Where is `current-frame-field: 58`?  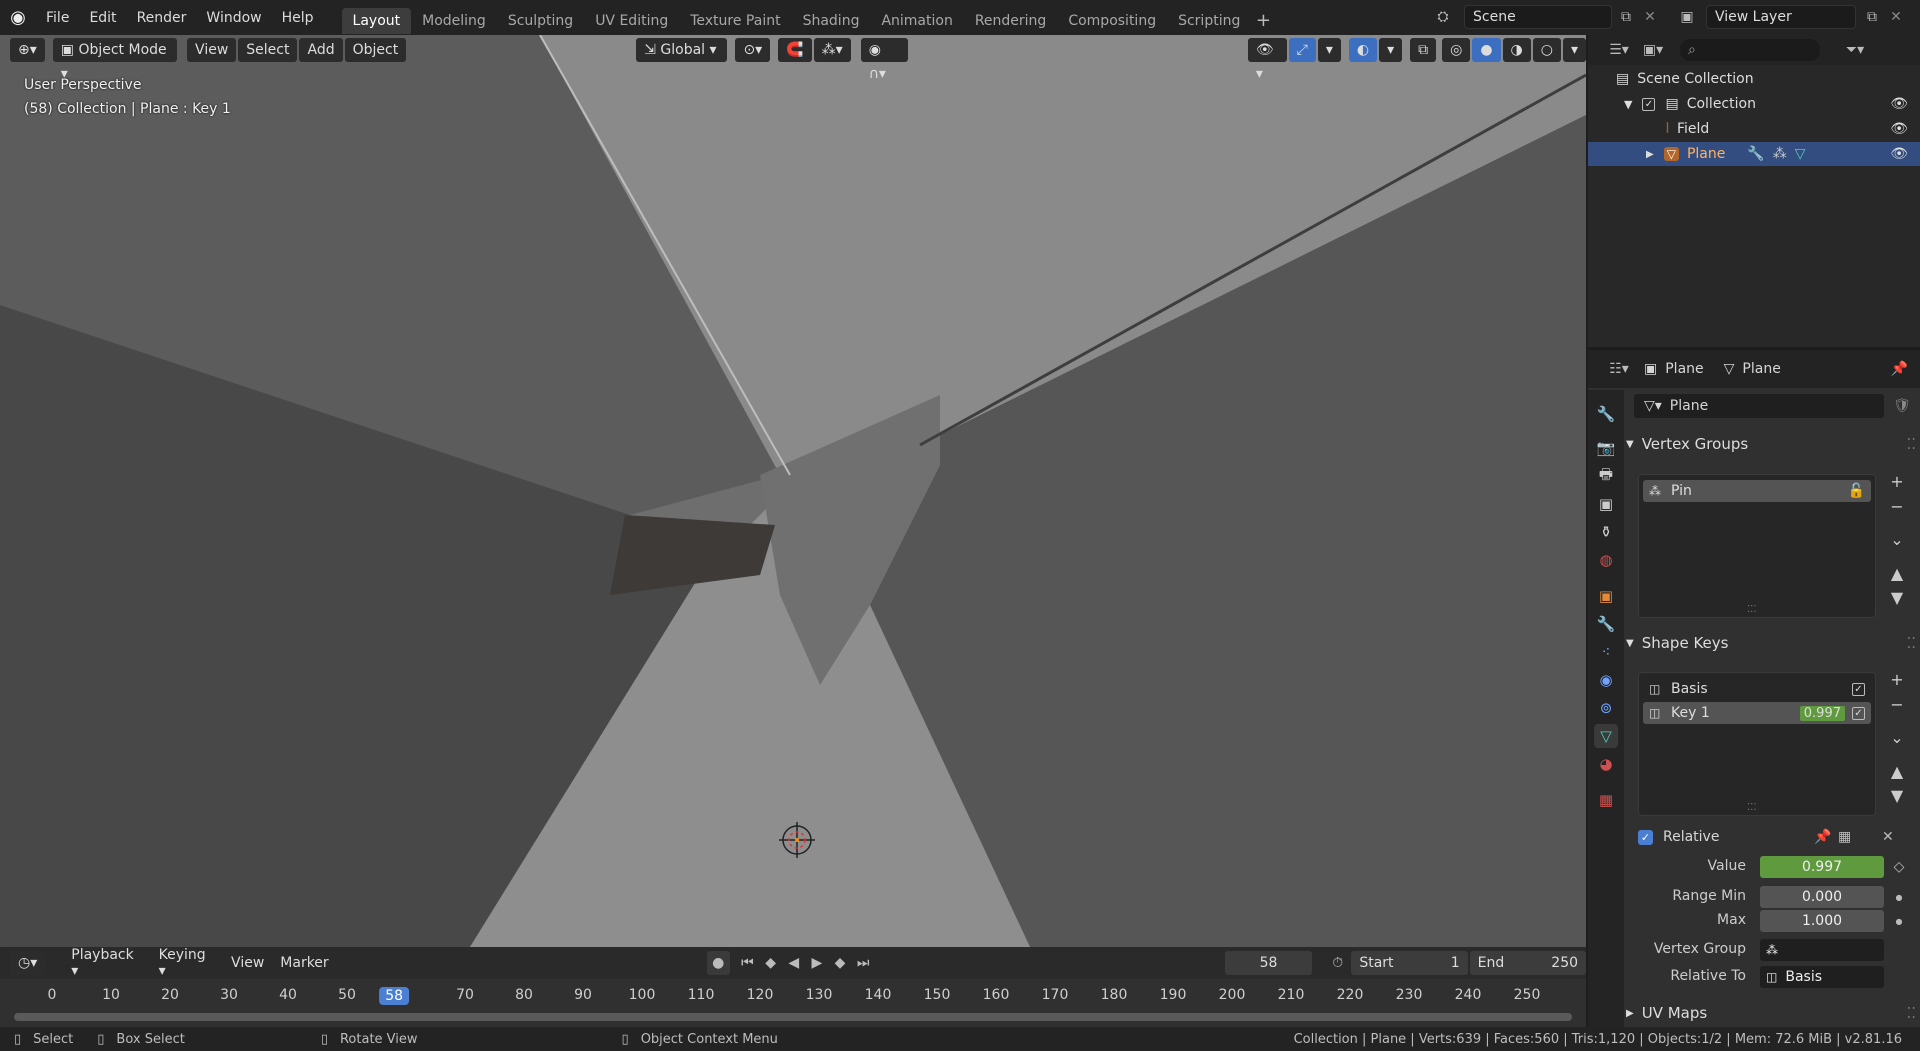 current-frame-field: 58 is located at coordinates (1268, 963).